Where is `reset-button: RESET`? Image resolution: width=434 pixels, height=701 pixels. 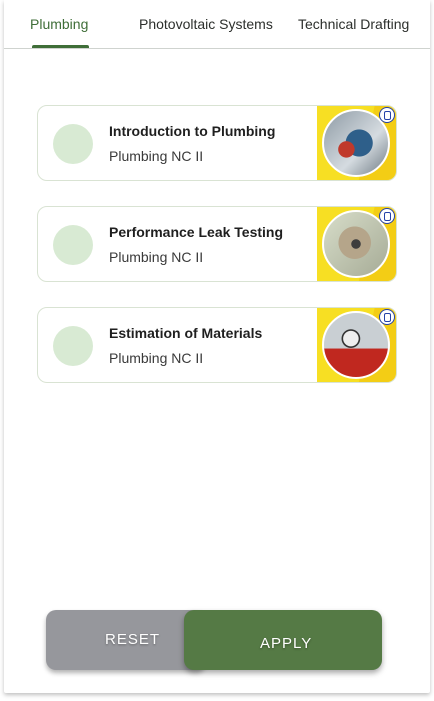
reset-button: RESET is located at coordinates (126, 640).